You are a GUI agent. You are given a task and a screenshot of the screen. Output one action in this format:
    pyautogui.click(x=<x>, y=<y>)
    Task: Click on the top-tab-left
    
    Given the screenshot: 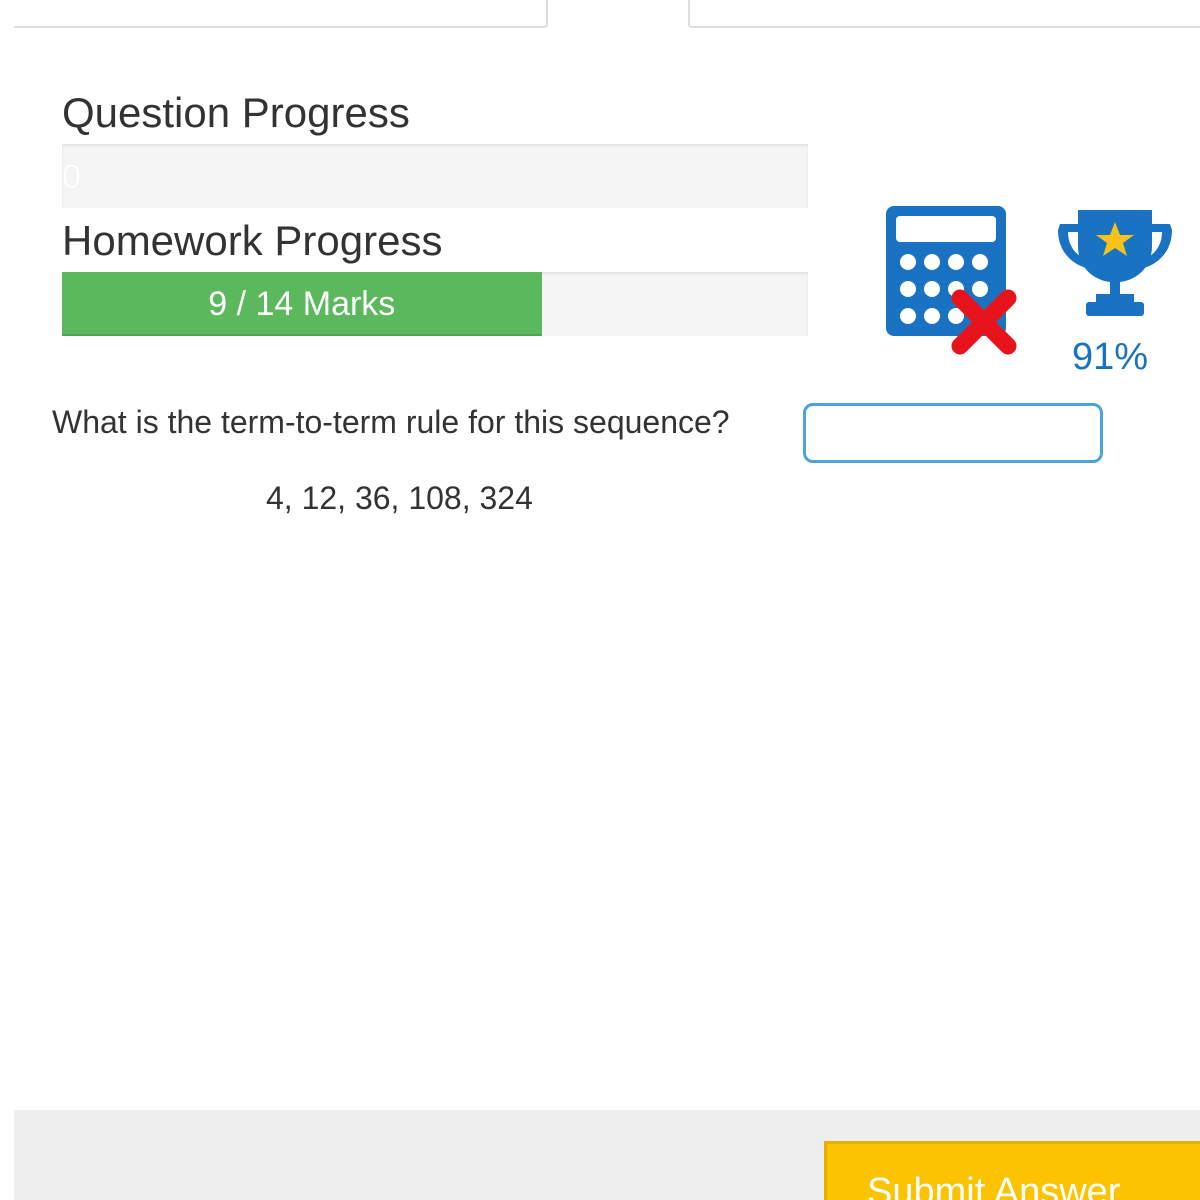 What is the action you would take?
    pyautogui.click(x=281, y=14)
    